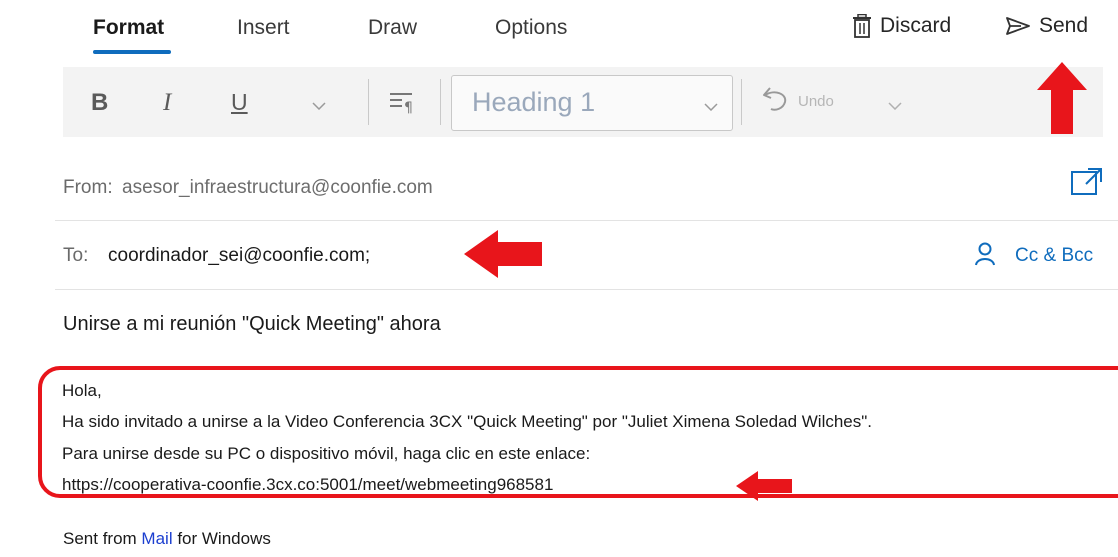 Image resolution: width=1118 pixels, height=557 pixels. I want to click on to-label: To:, so click(76, 255).